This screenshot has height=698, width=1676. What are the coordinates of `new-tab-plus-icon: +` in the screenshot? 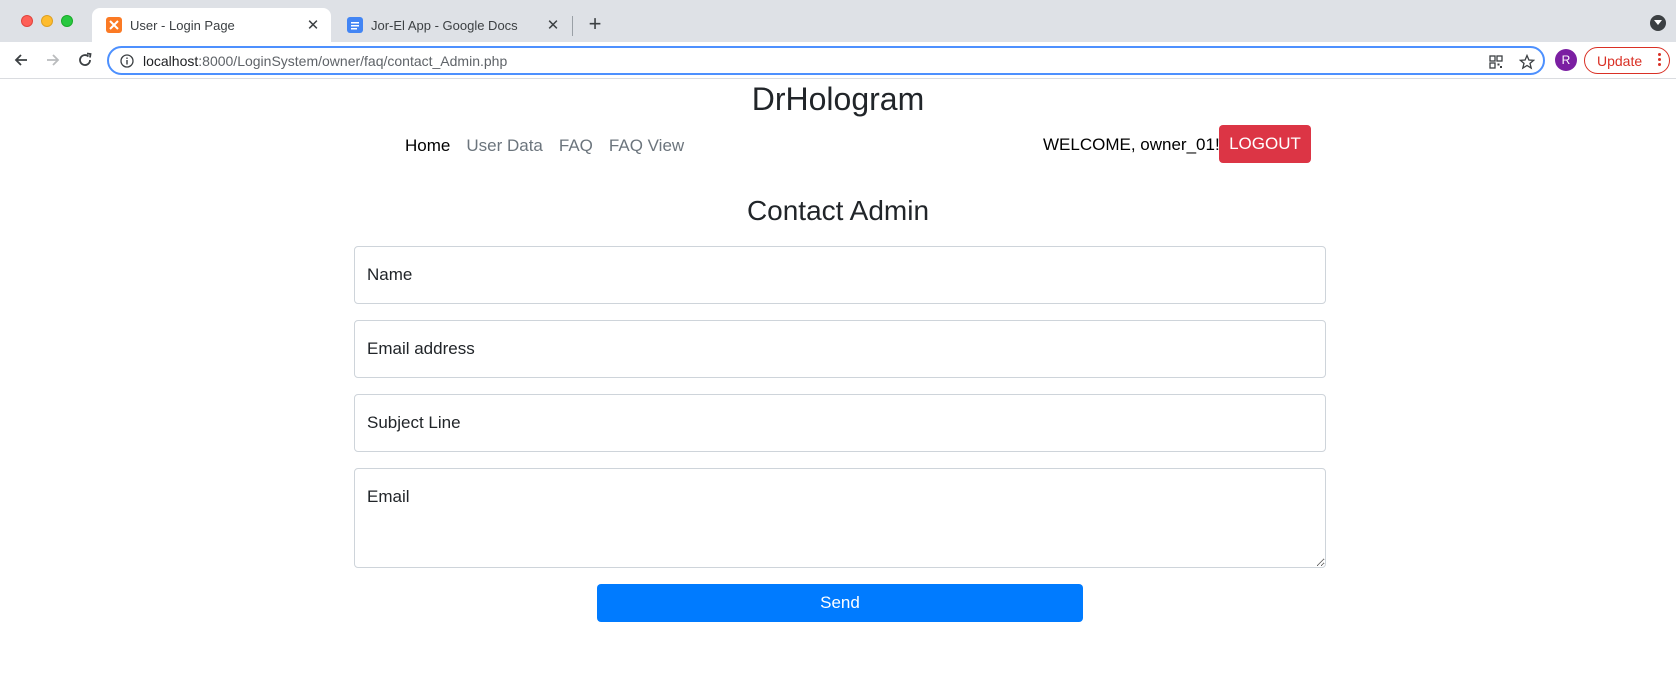 It's located at (595, 24).